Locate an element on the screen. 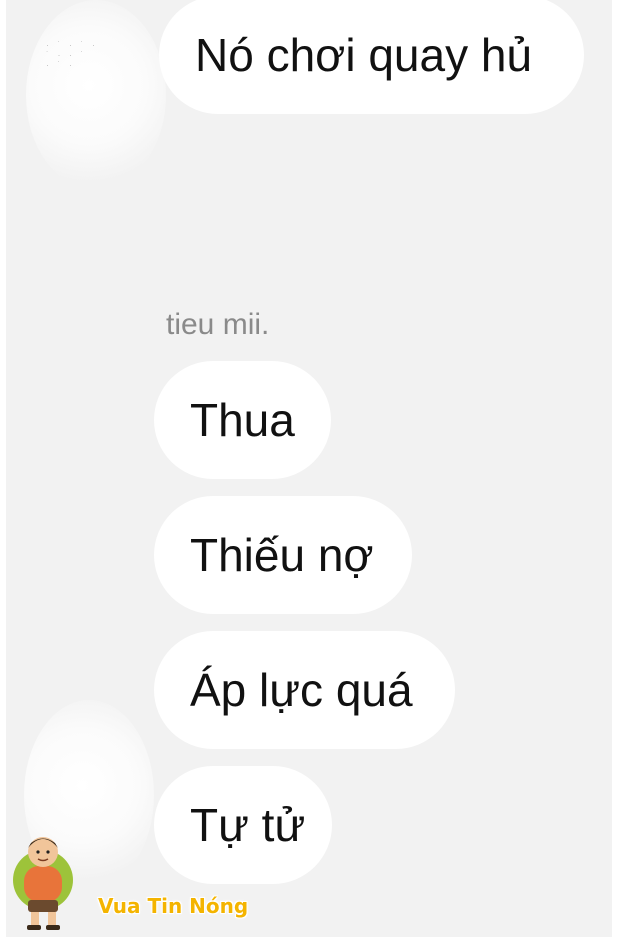  message-bubble-2: Thiếu nợ is located at coordinates (283, 555).